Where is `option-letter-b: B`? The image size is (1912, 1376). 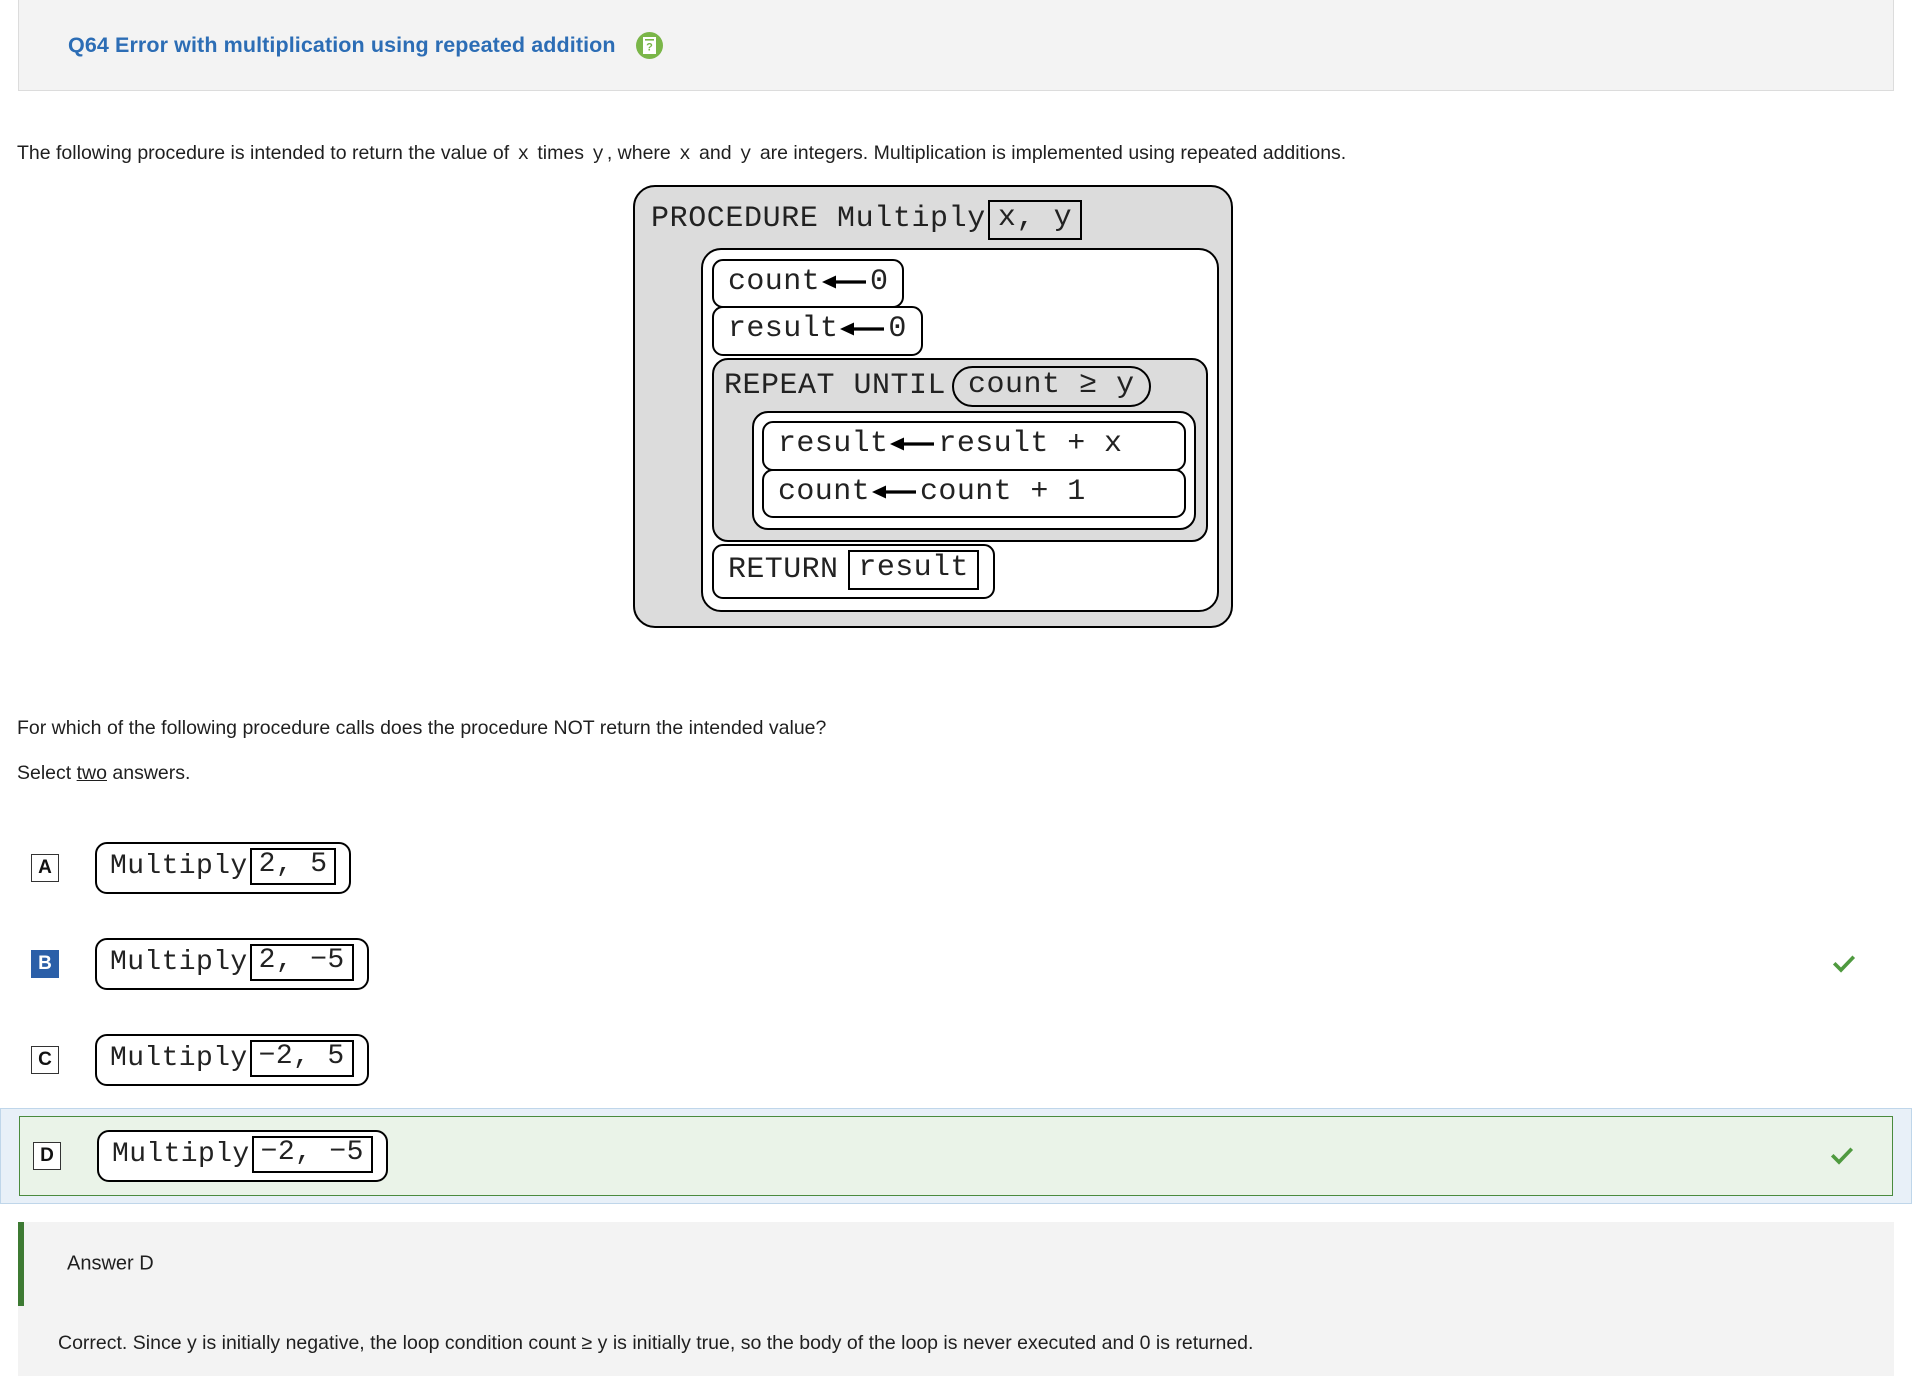
option-letter-b: B is located at coordinates (45, 964).